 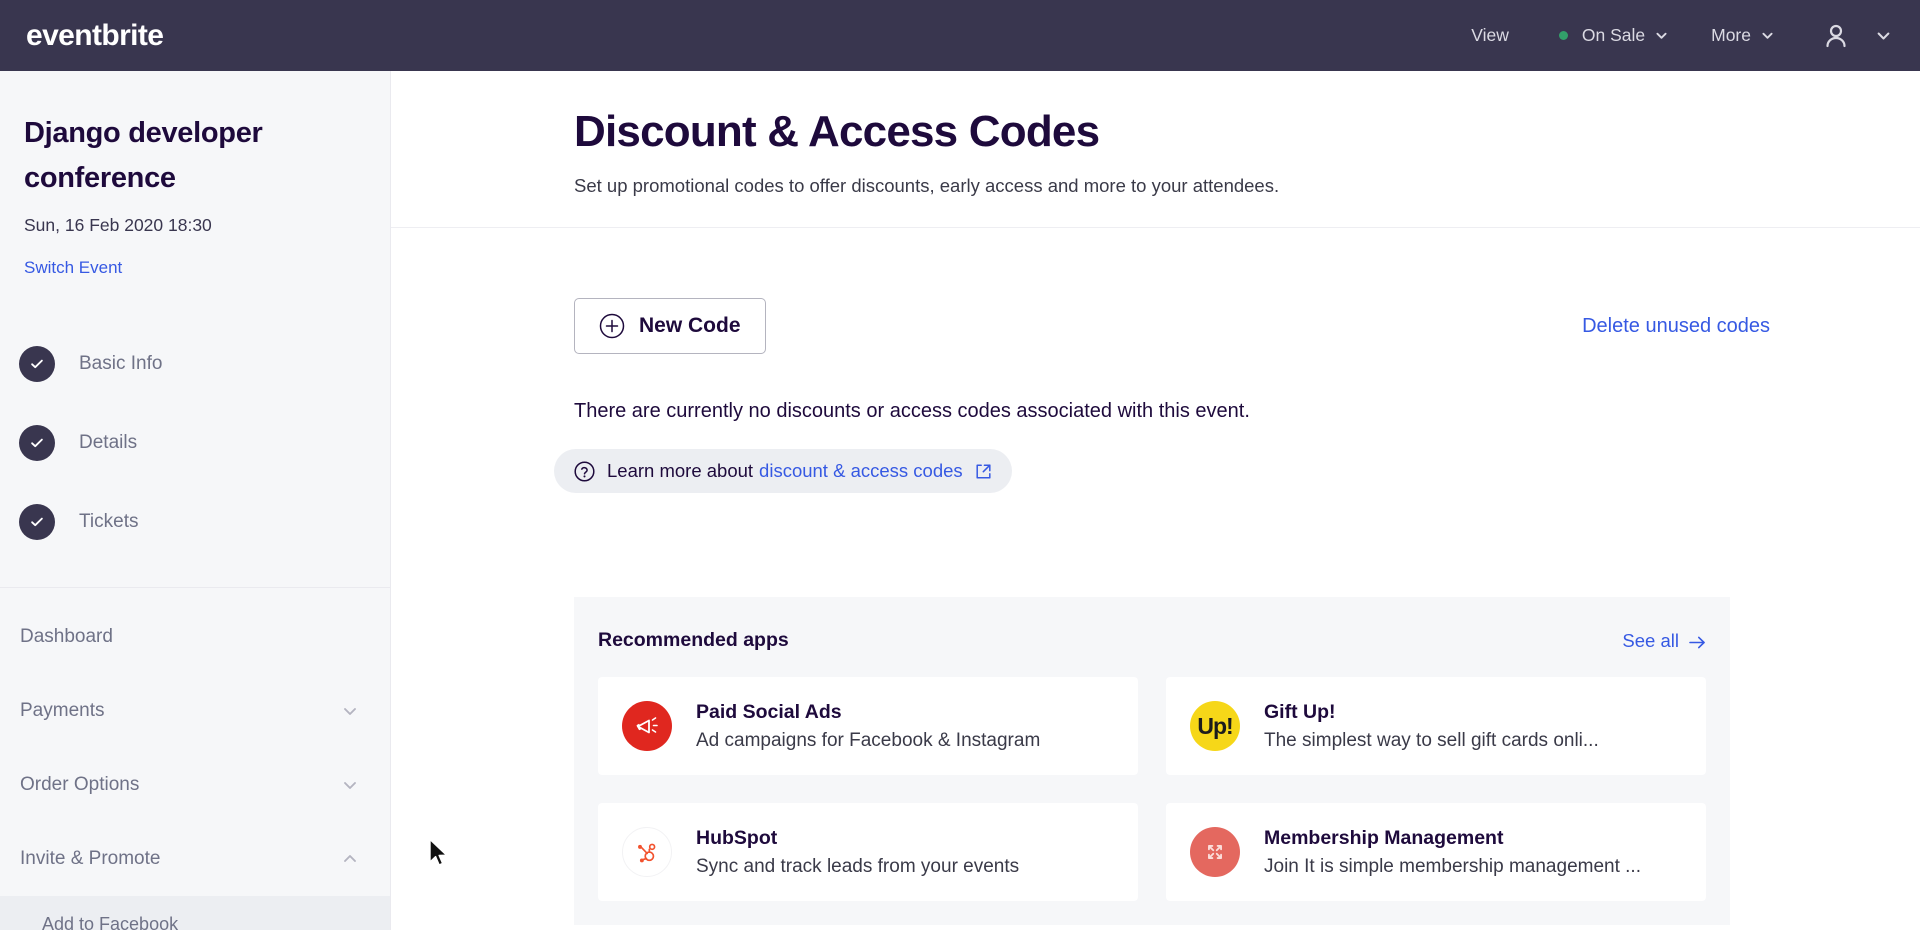 I want to click on setup-steps: Basic Info Details Tickets, so click(x=195, y=456).